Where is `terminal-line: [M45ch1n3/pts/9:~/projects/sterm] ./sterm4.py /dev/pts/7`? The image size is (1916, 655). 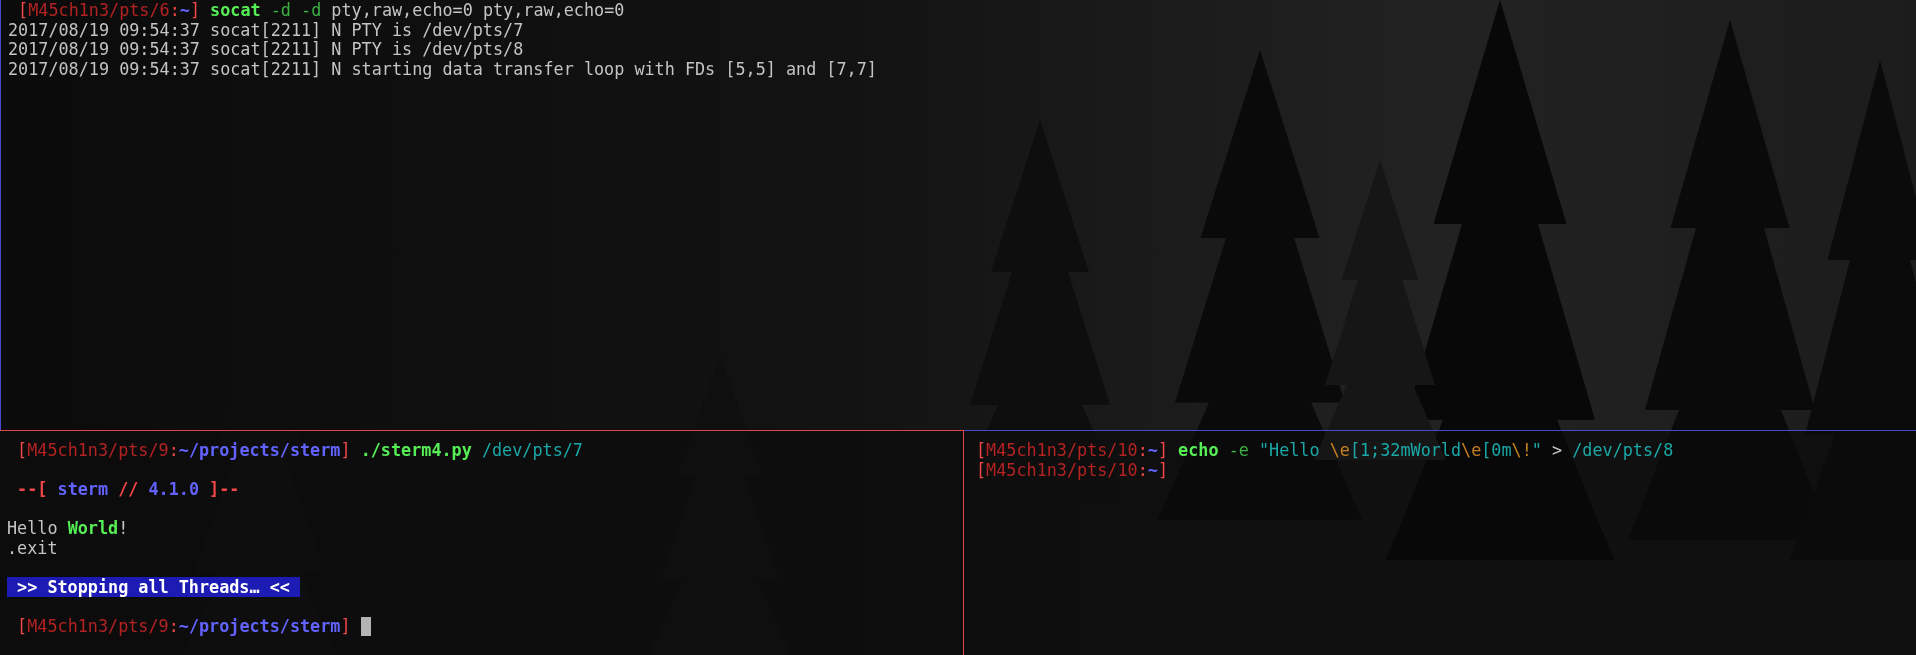 terminal-line: [M45ch1n3/pts/9:~/projects/sterm] ./sterm4.py /dev/pts/7 is located at coordinates (299, 451).